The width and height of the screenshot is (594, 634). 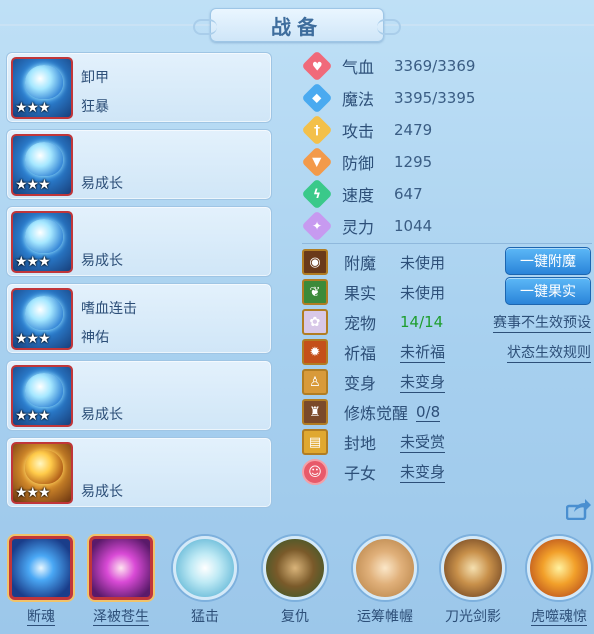 What do you see at coordinates (559, 617) in the screenshot?
I see `skill-name: 虎噬魂惊` at bounding box center [559, 617].